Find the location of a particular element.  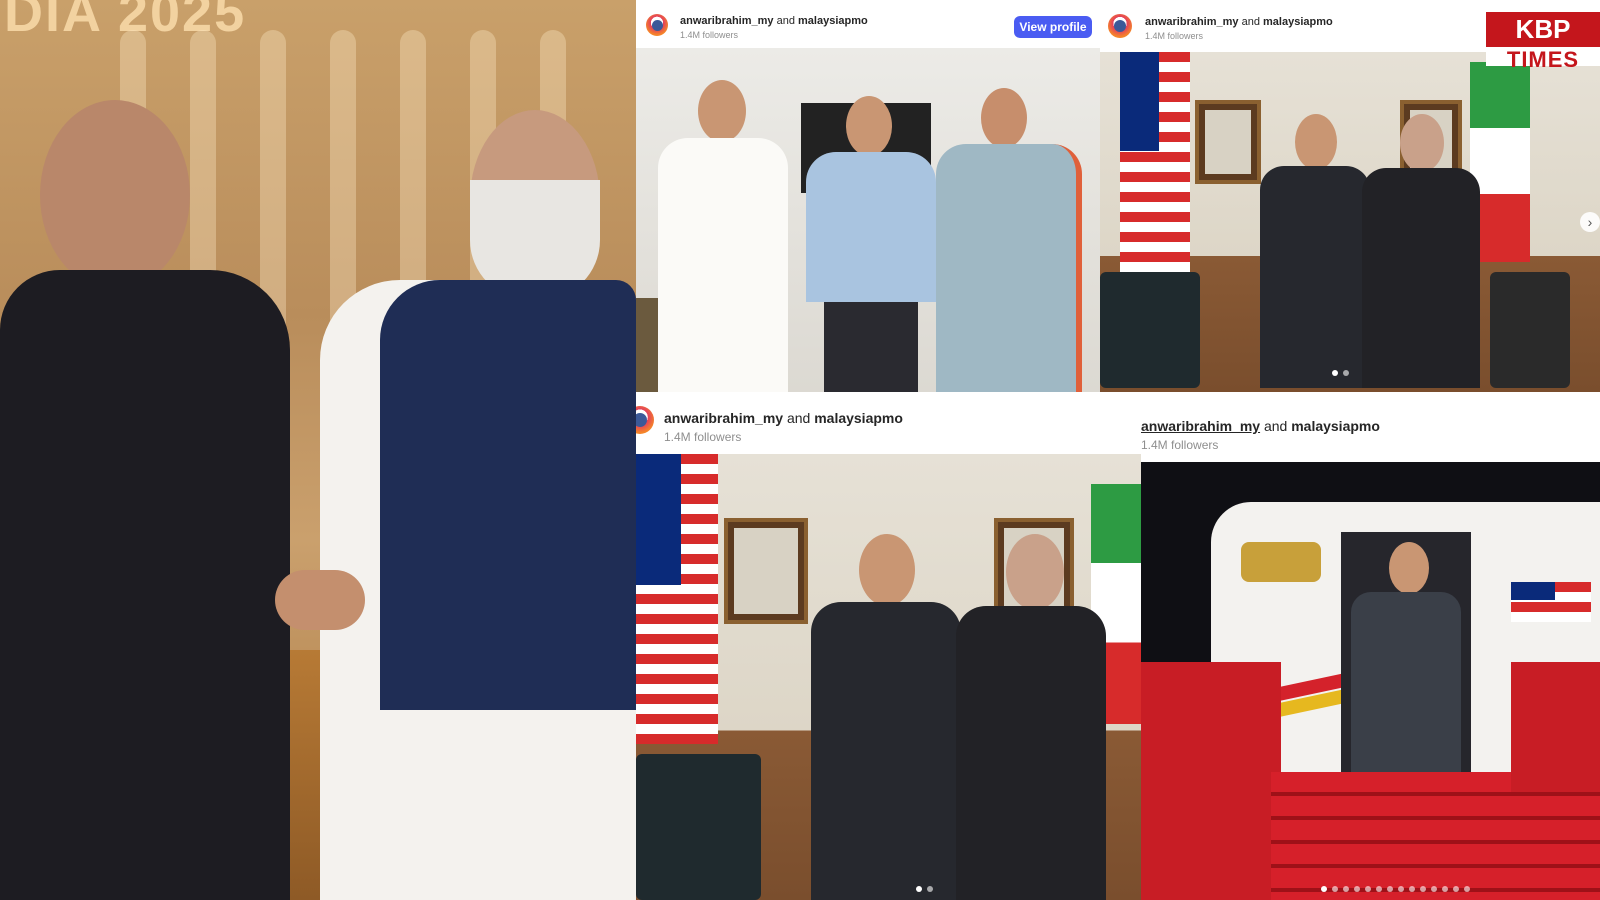

chevron-right-icon: › is located at coordinates (1590, 222).